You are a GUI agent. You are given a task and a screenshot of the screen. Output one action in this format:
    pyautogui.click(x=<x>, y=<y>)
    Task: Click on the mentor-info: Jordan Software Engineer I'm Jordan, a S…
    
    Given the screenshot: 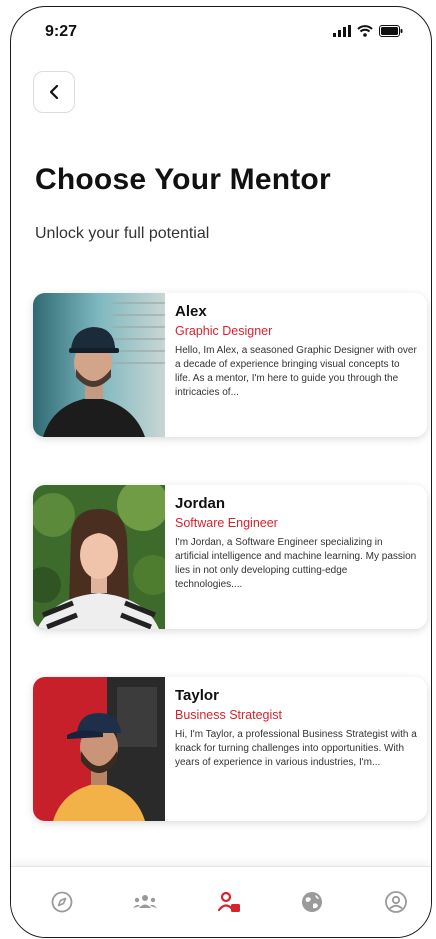 What is the action you would take?
    pyautogui.click(x=296, y=543)
    